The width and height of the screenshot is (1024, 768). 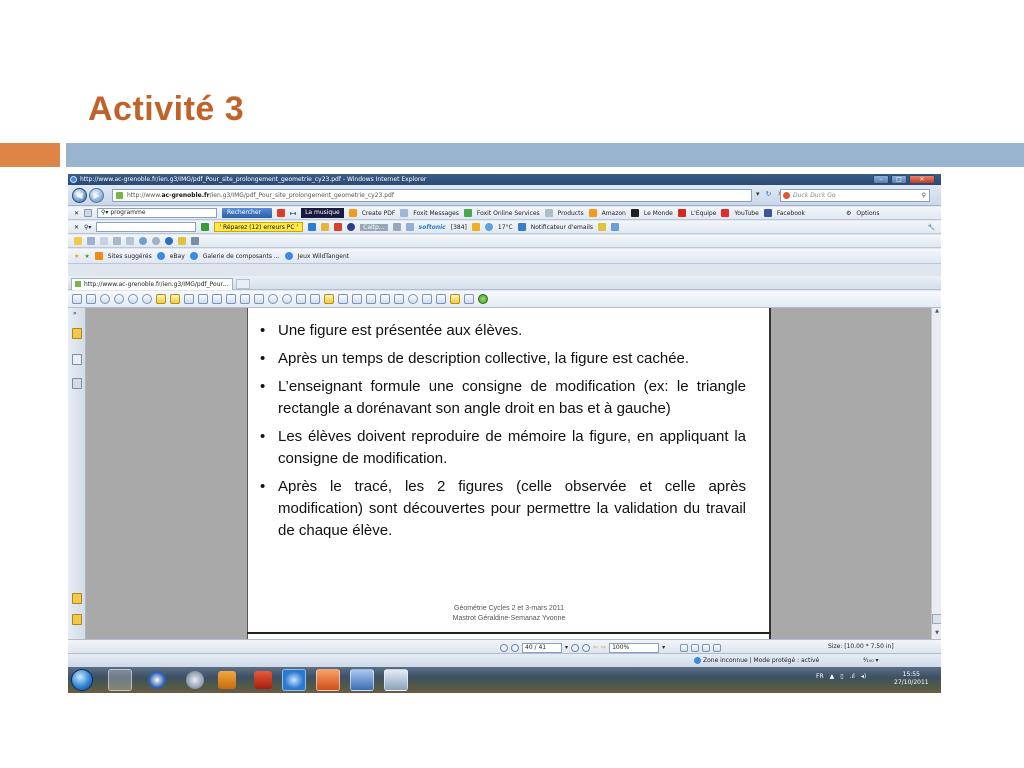 What do you see at coordinates (78, 241) in the screenshot?
I see `home-icon` at bounding box center [78, 241].